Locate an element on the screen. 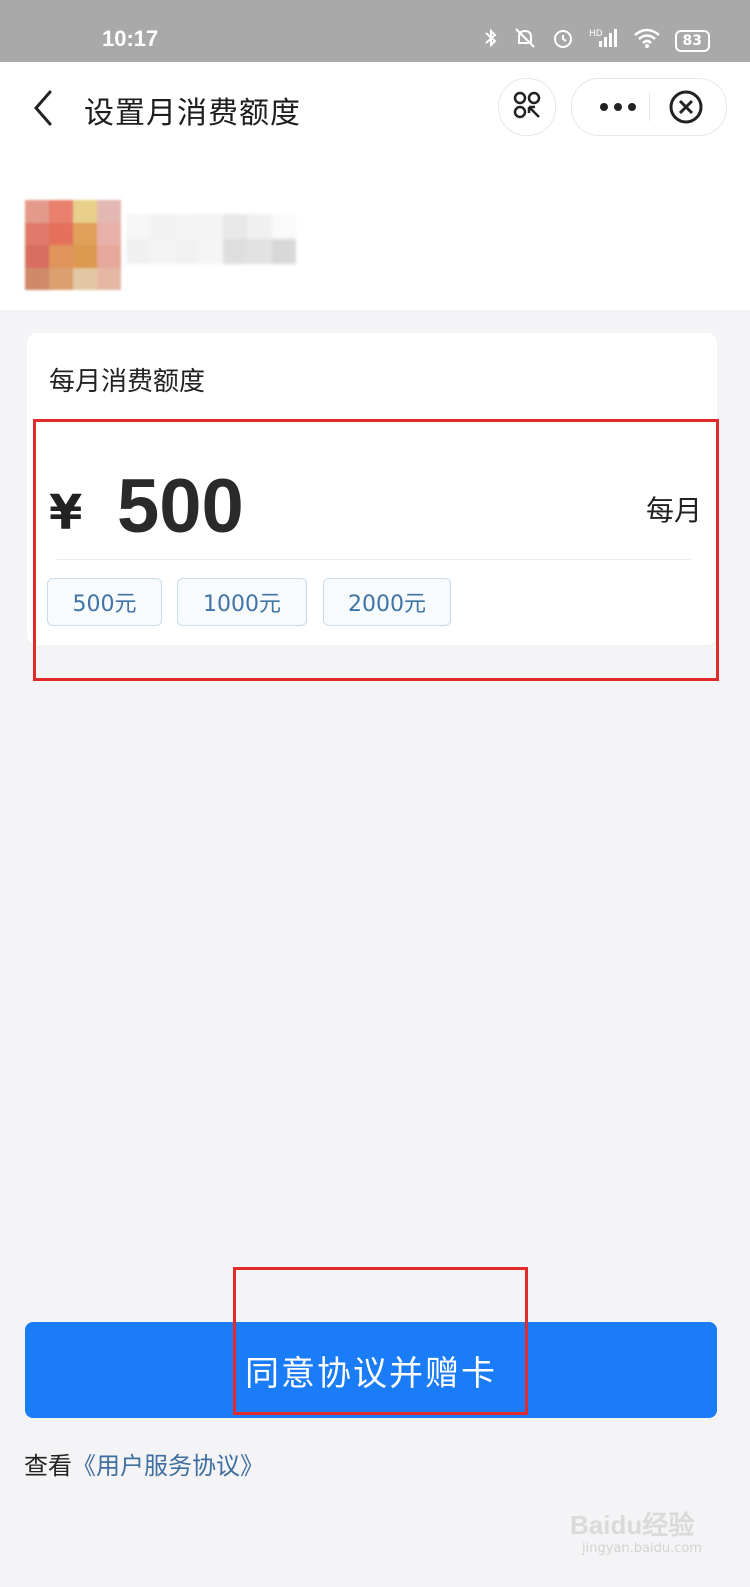 This screenshot has height=1587, width=750. capsule-menu is located at coordinates (649, 107).